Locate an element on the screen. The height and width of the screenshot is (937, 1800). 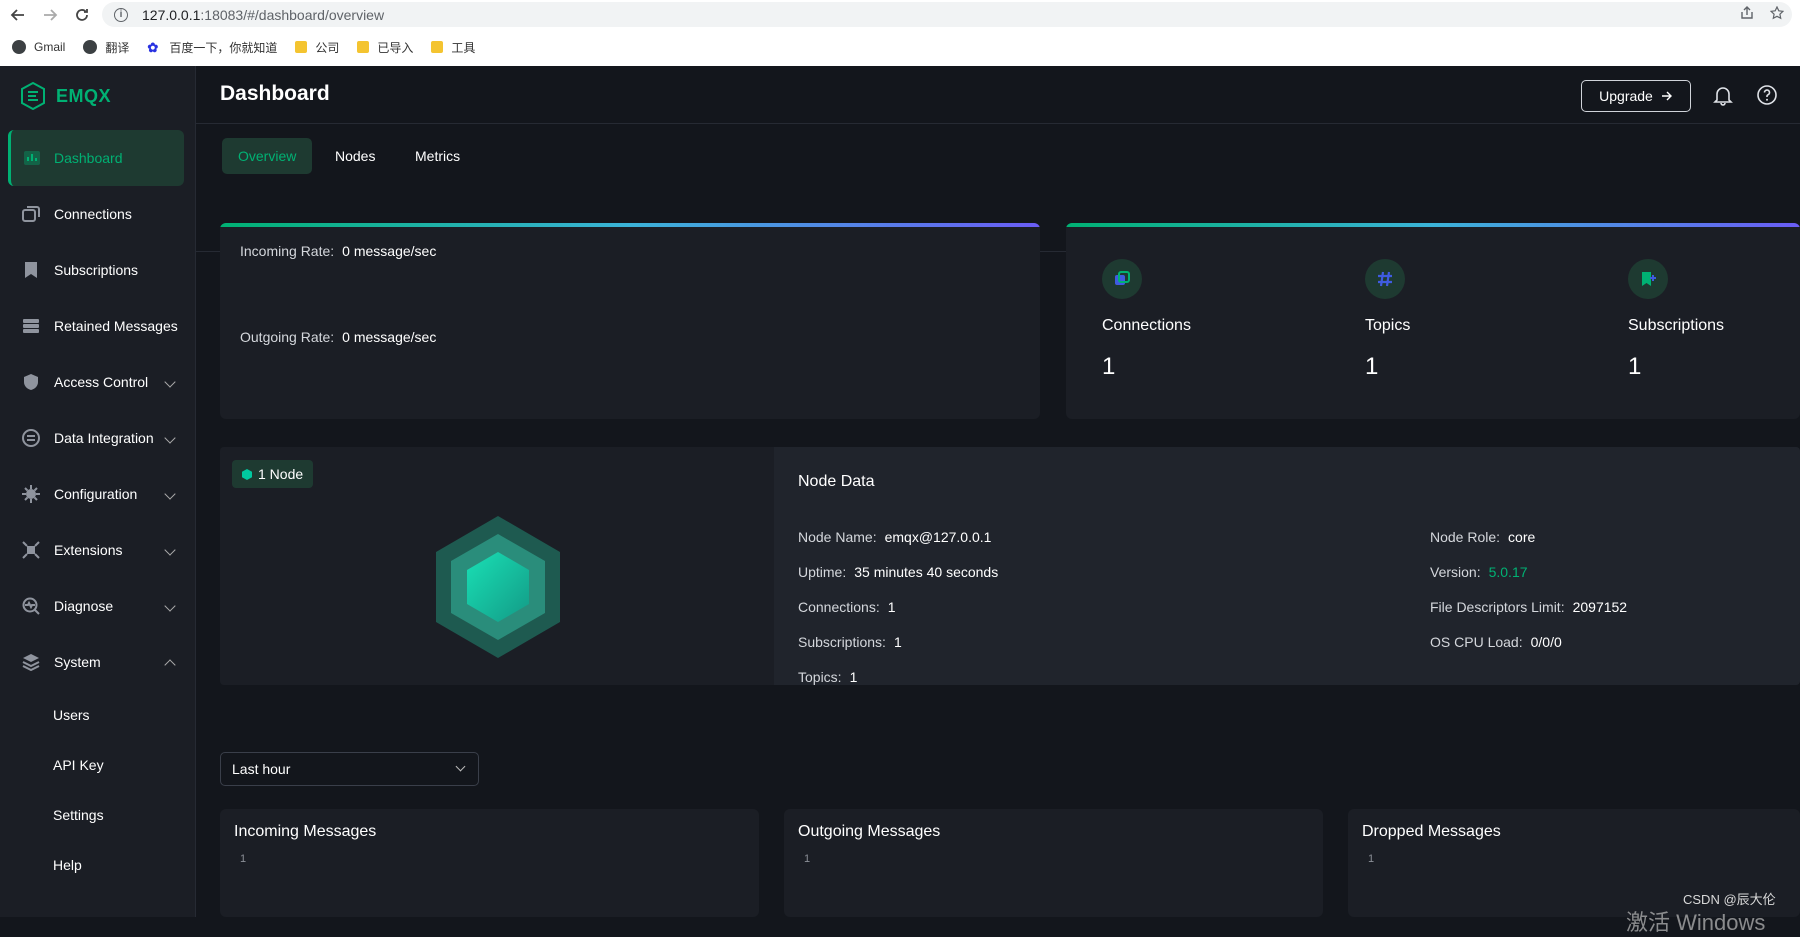
sidebar-subitem-help: Help is located at coordinates (98, 865).